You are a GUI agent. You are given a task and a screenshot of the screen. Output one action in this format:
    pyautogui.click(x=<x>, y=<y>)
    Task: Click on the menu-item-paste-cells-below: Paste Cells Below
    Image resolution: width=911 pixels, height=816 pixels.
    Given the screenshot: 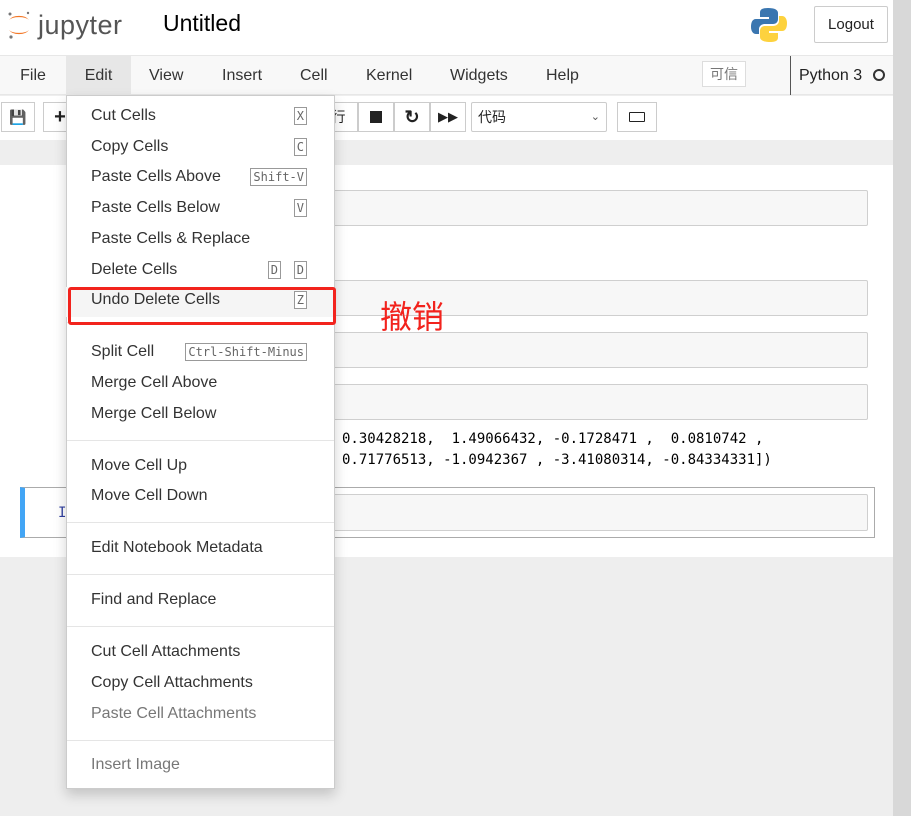 What is the action you would take?
    pyautogui.click(x=155, y=208)
    